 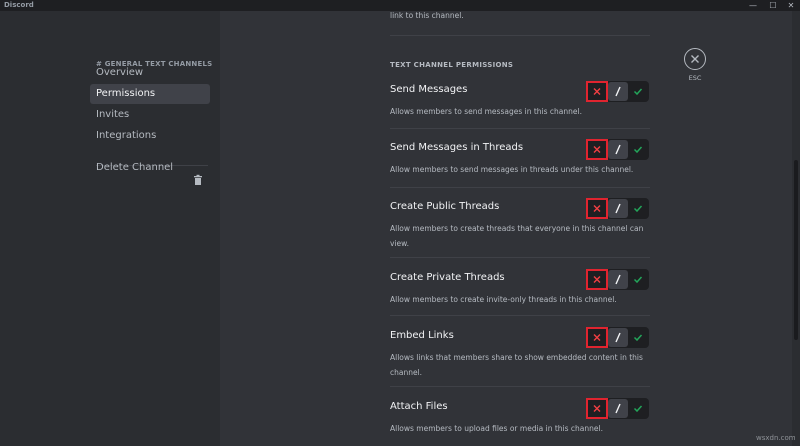 I want to click on esc-close-button: ESC, so click(x=695, y=65).